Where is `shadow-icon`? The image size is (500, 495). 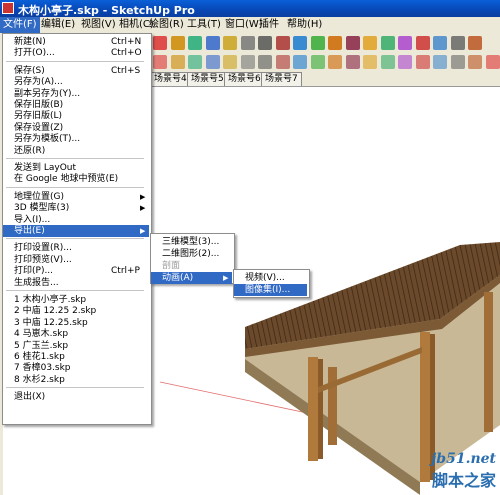
shadow-icon is located at coordinates (492, 62).